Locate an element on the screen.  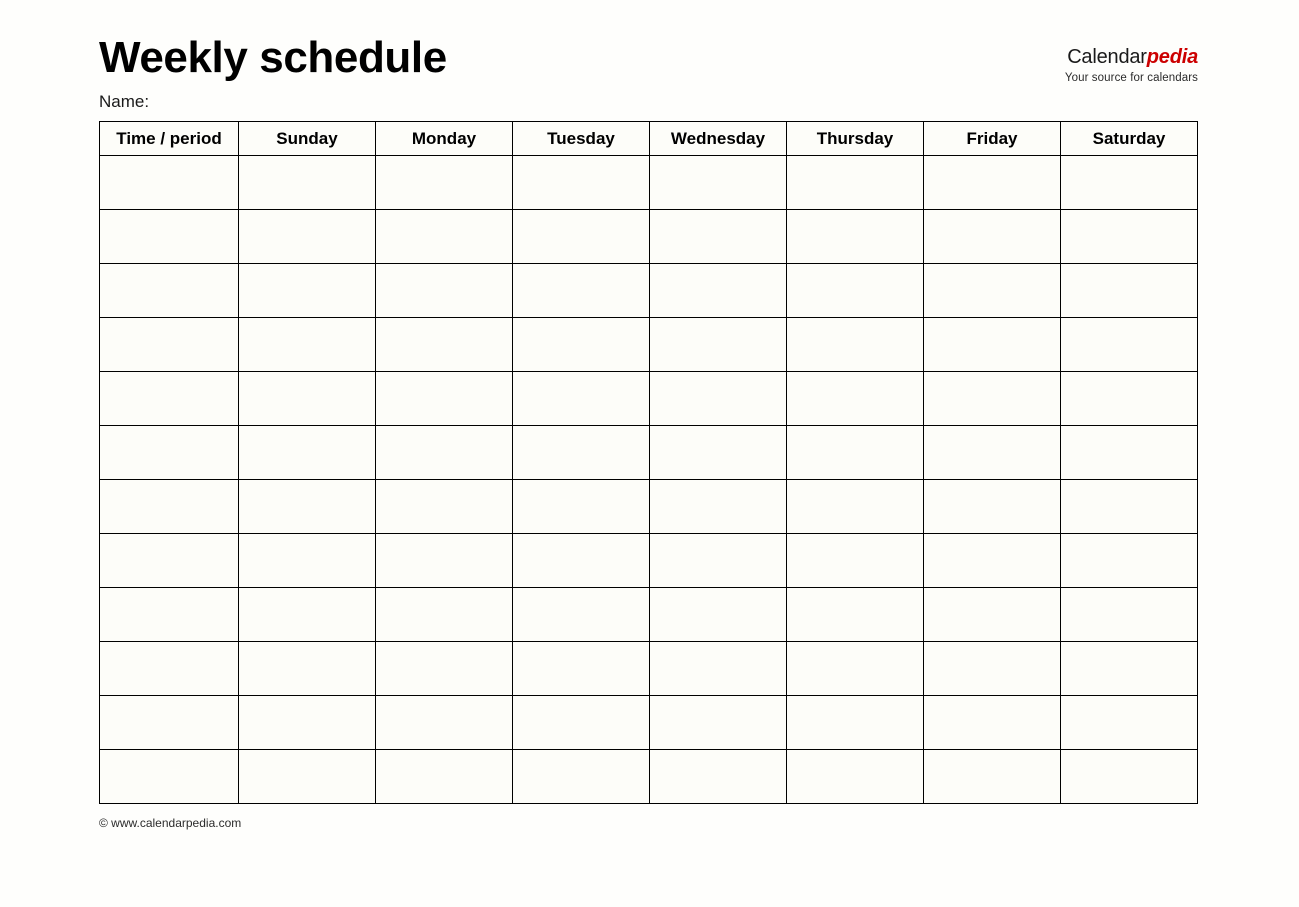
calendarpedia-logo: Calendarpedia Your source for calendars is located at coordinates (1131, 65).